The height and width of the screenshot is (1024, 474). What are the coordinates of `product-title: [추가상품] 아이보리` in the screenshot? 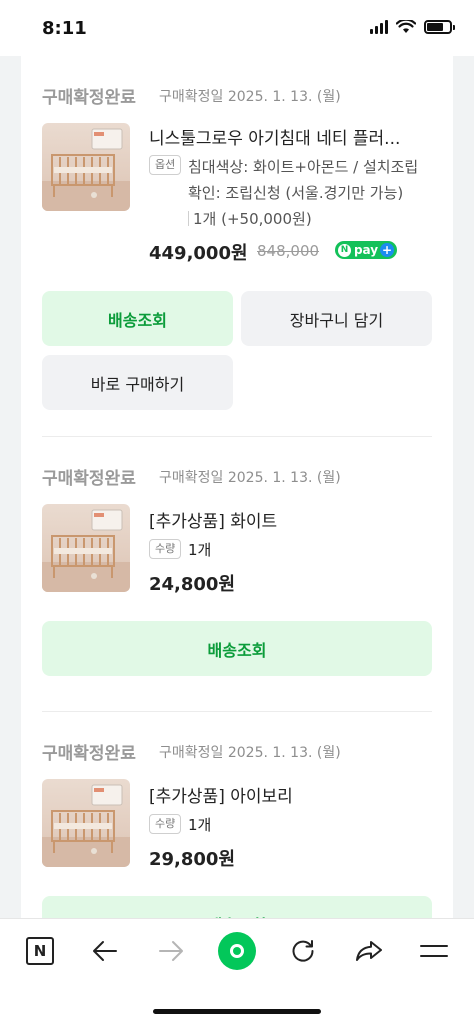 It's located at (221, 794).